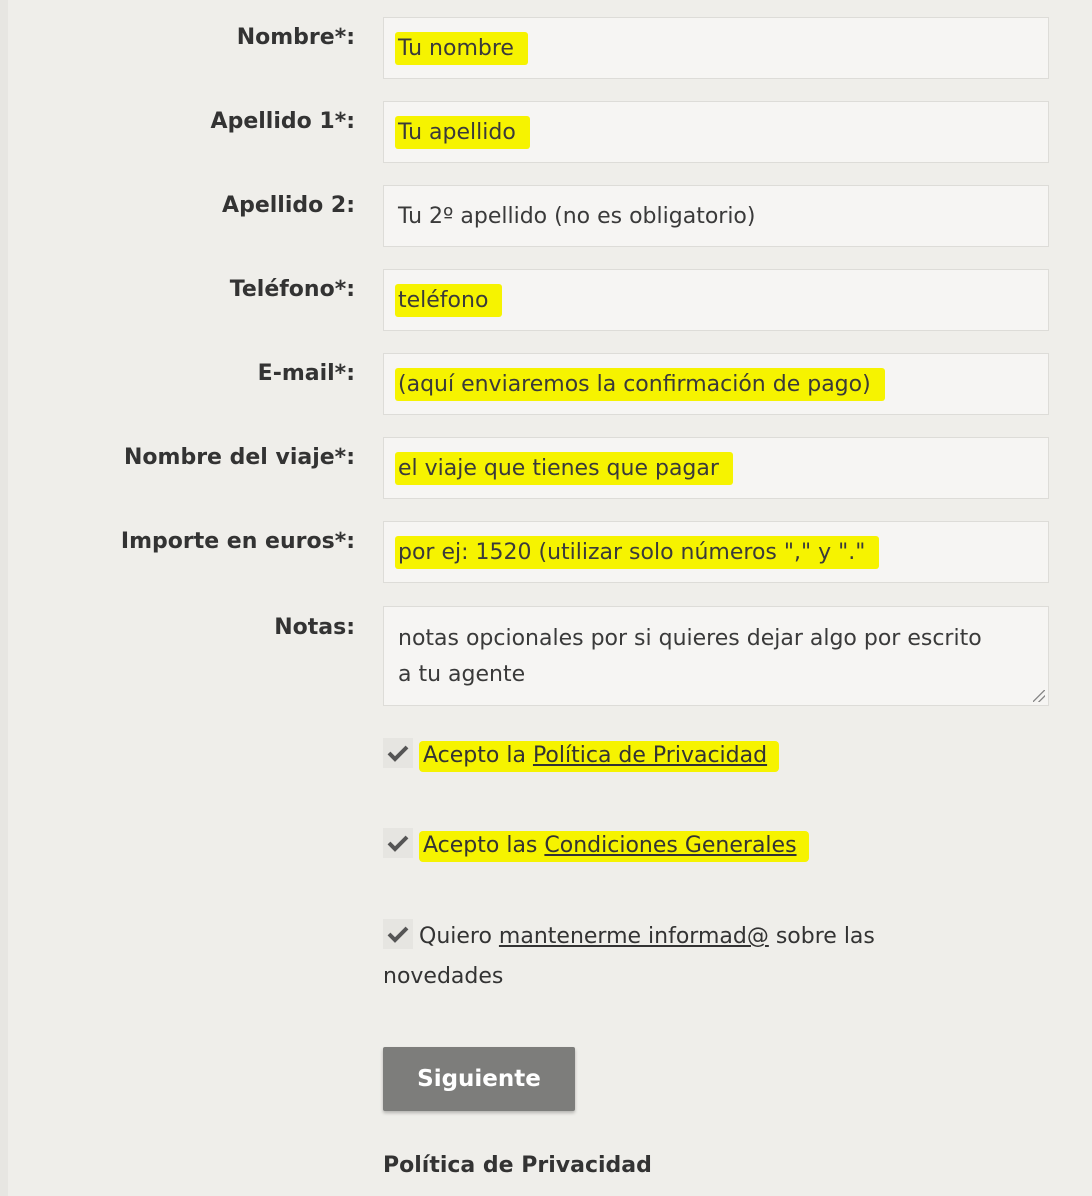 Image resolution: width=1092 pixels, height=1196 pixels. Describe the element at coordinates (716, 300) in the screenshot. I see `telefono-input: teléfono` at that location.